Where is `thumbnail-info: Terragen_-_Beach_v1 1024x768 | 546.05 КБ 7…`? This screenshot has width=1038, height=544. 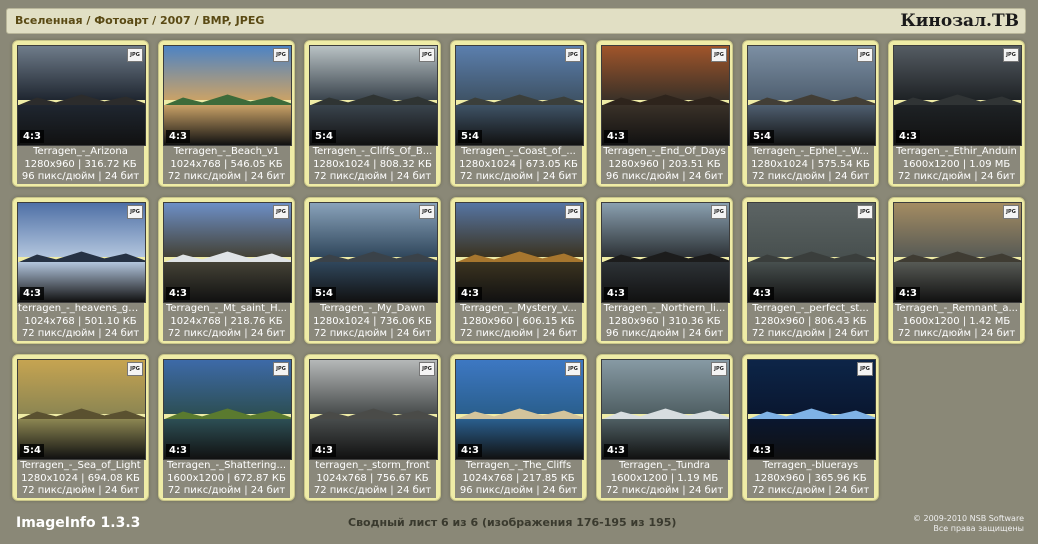
thumbnail-info: Terragen_-_Beach_v1 1024x768 | 546.05 КБ 7… is located at coordinates (226, 165).